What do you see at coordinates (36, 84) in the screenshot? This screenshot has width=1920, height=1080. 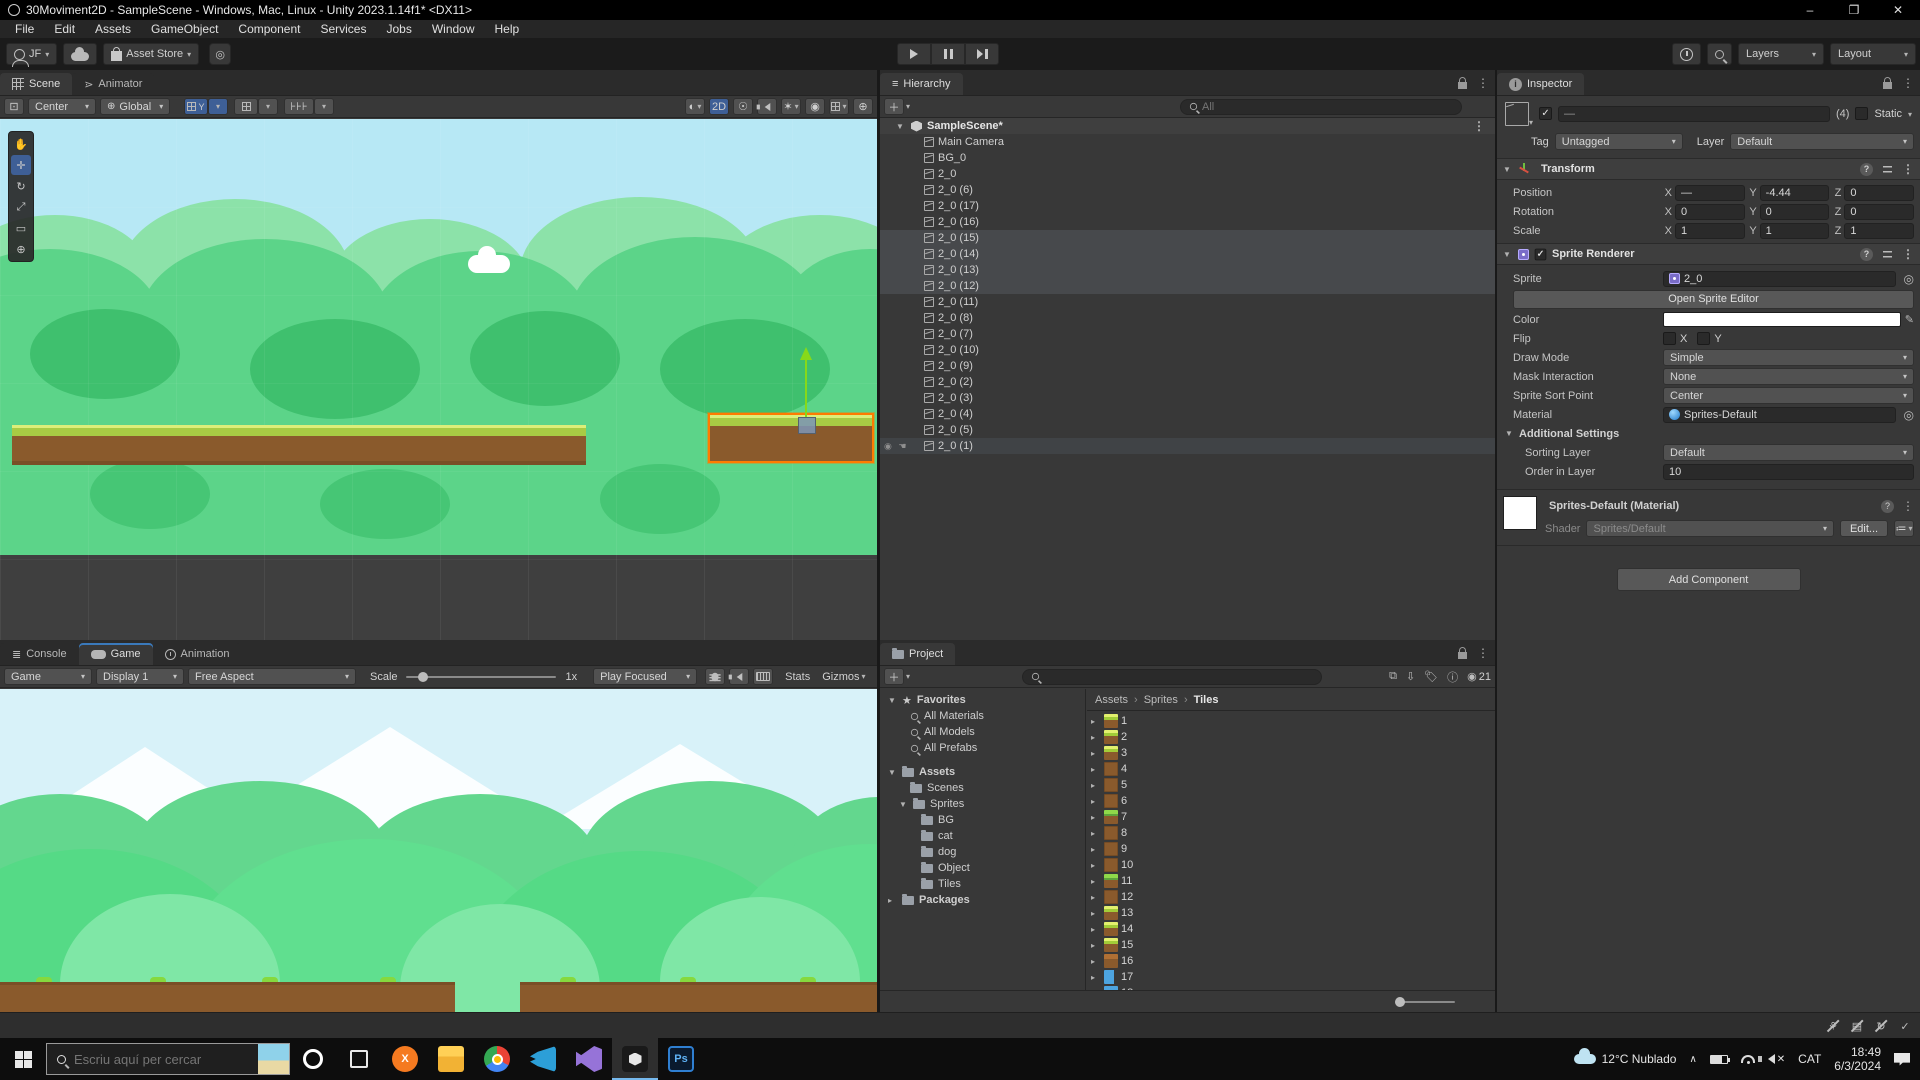 I see `tab-scene: Scene` at bounding box center [36, 84].